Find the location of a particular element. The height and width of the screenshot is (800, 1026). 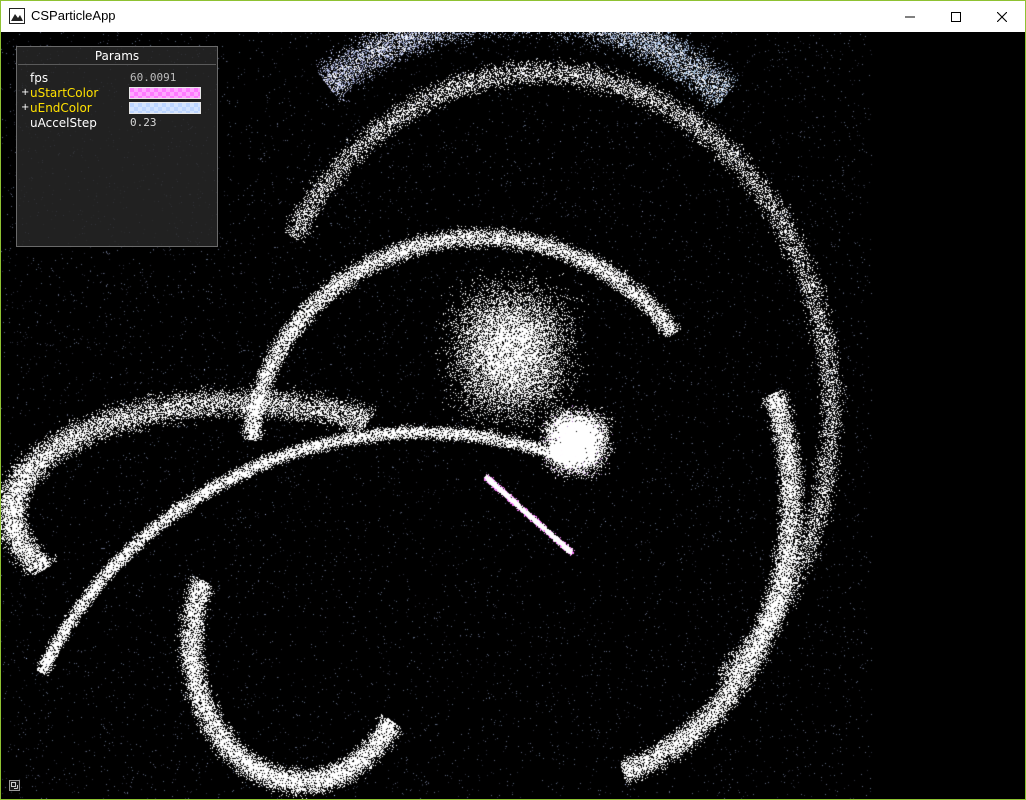

corner-resize-icon is located at coordinates (14, 785).